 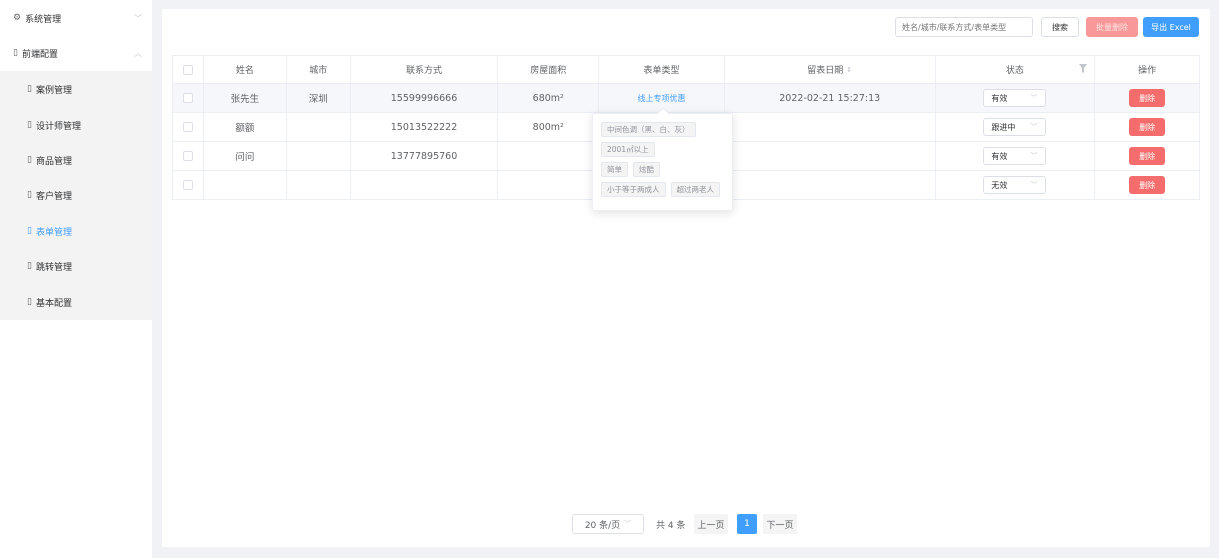 What do you see at coordinates (1171, 27) in the screenshot?
I see `export-excel-button: 导出 Excel` at bounding box center [1171, 27].